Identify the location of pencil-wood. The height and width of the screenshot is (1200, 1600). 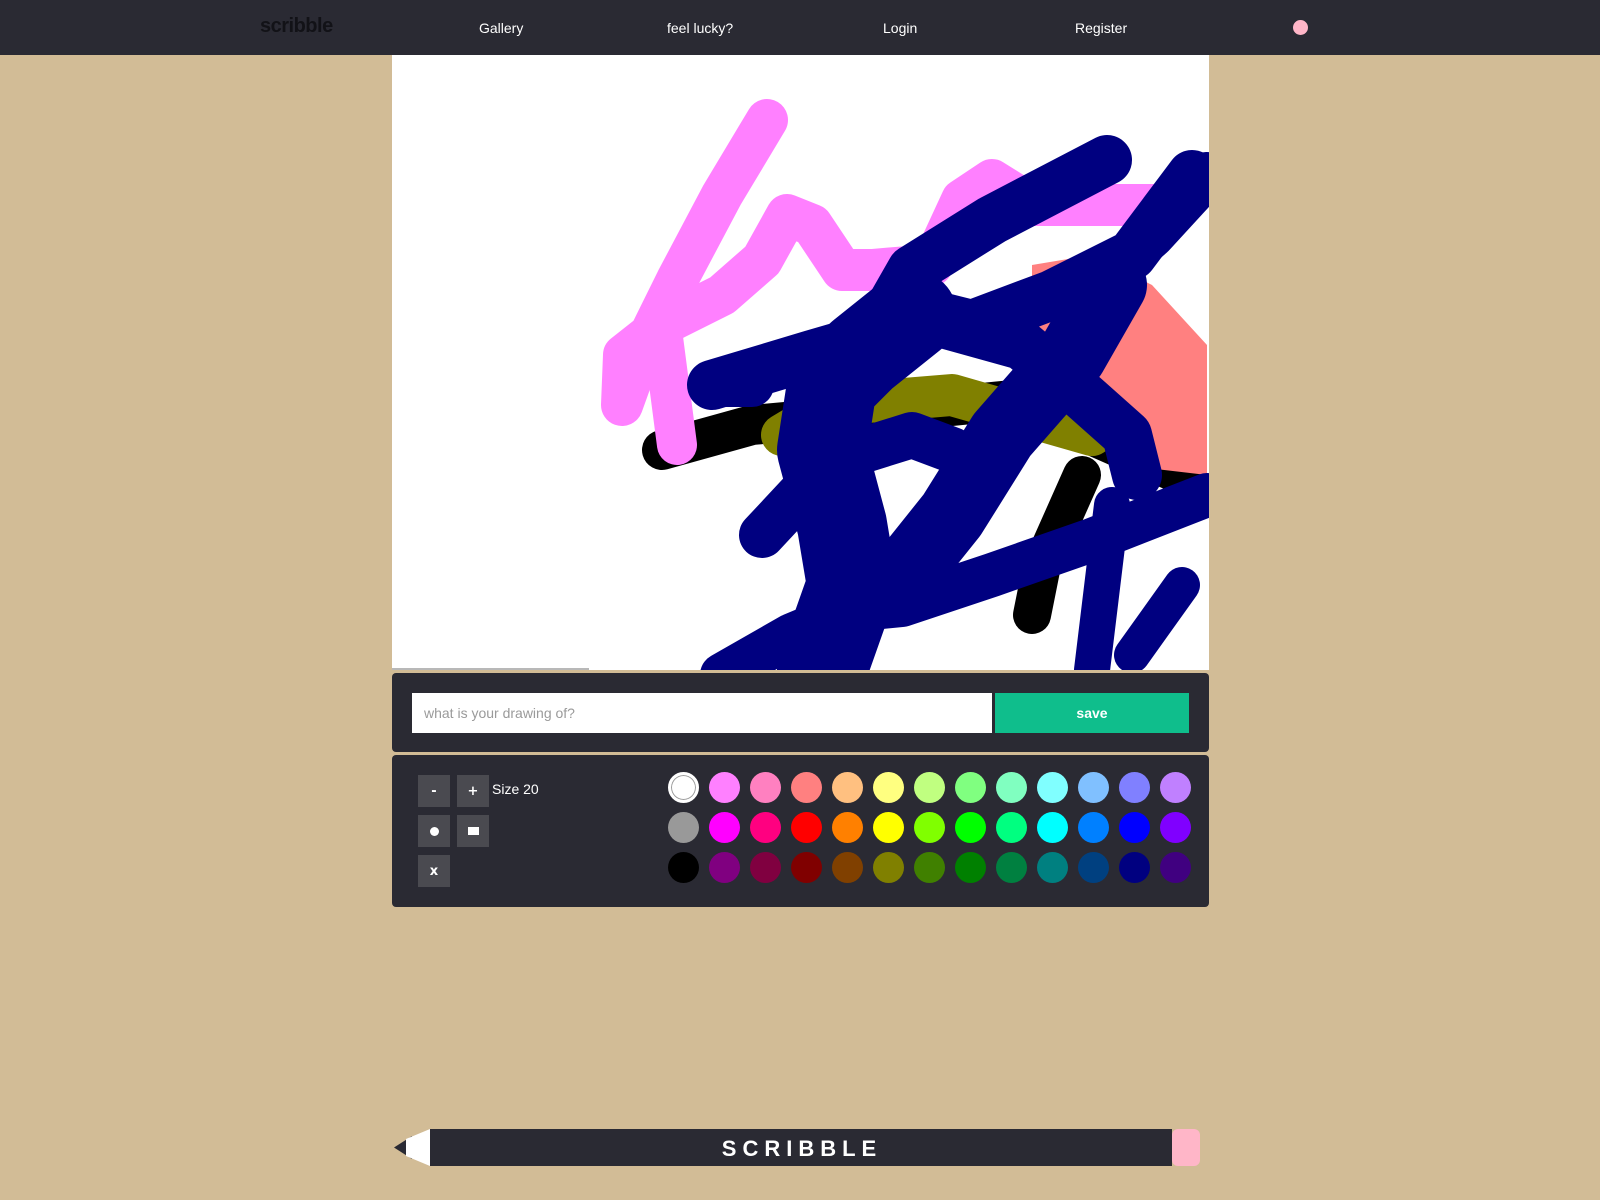
(418, 1147).